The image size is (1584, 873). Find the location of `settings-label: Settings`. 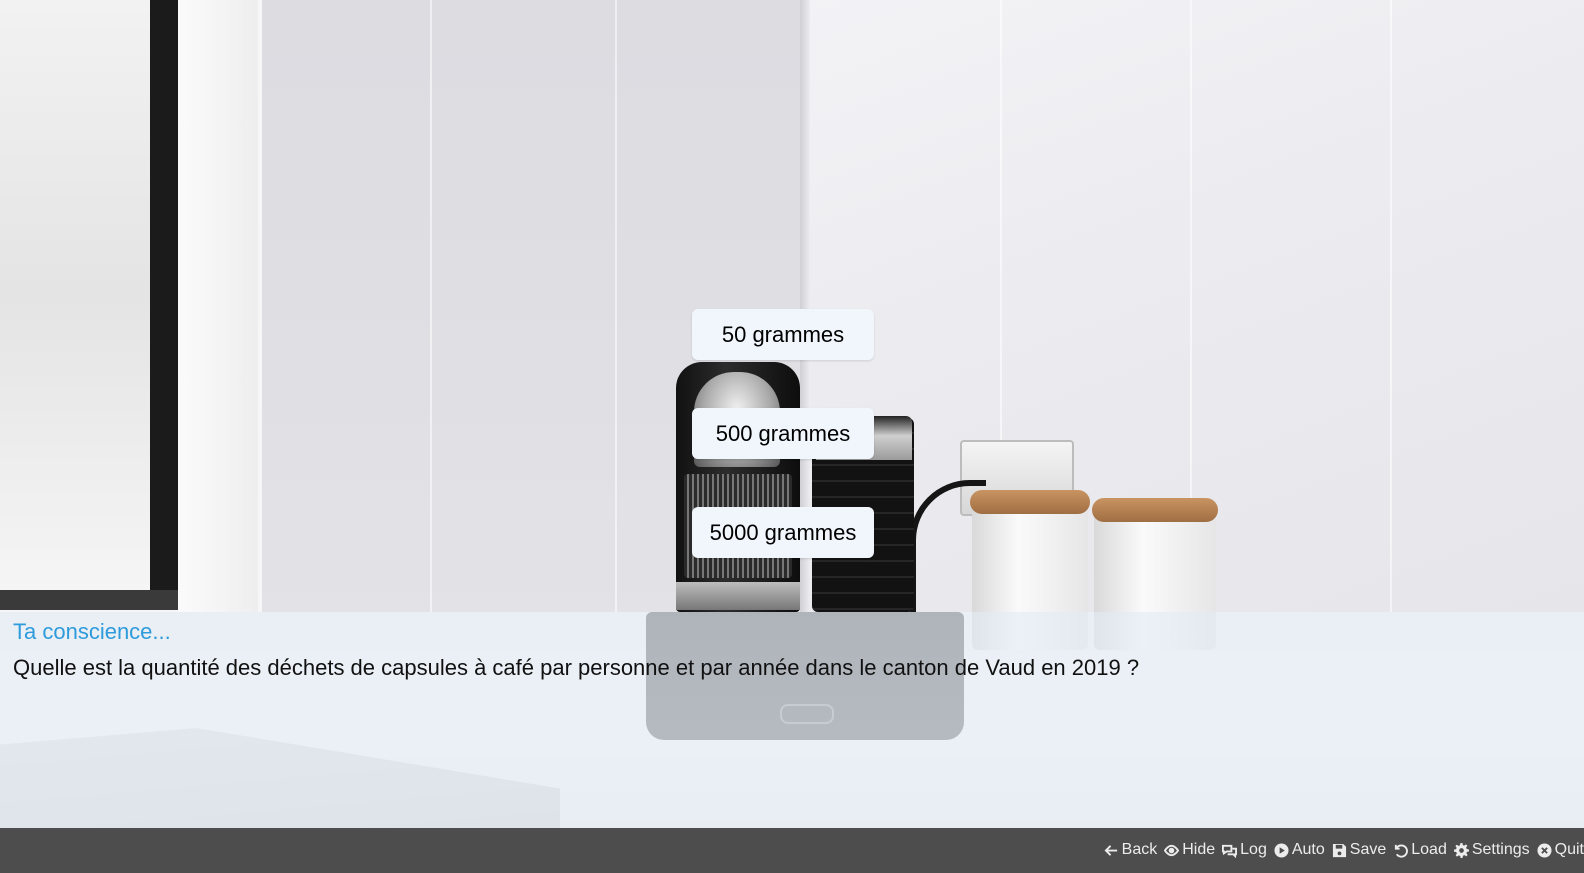

settings-label: Settings is located at coordinates (1500, 849).